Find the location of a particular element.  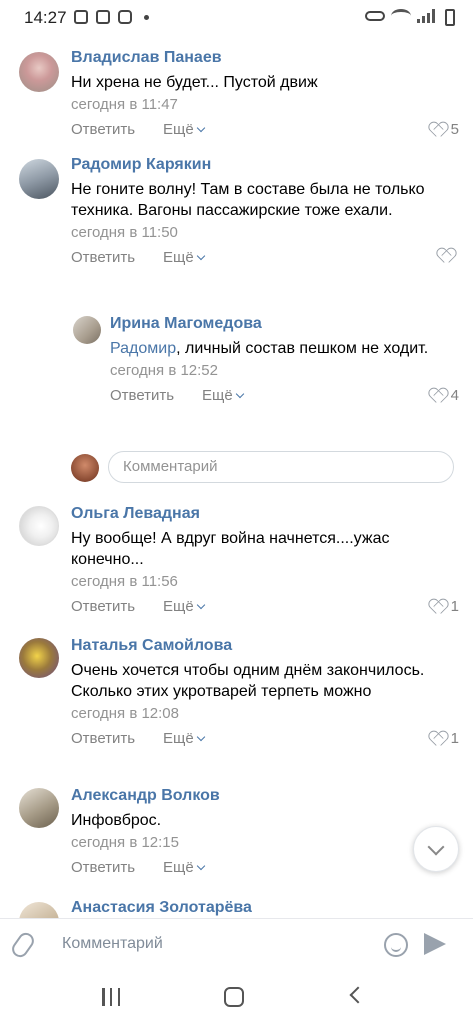

comment-author: Ирина Магомедова is located at coordinates (284, 324).